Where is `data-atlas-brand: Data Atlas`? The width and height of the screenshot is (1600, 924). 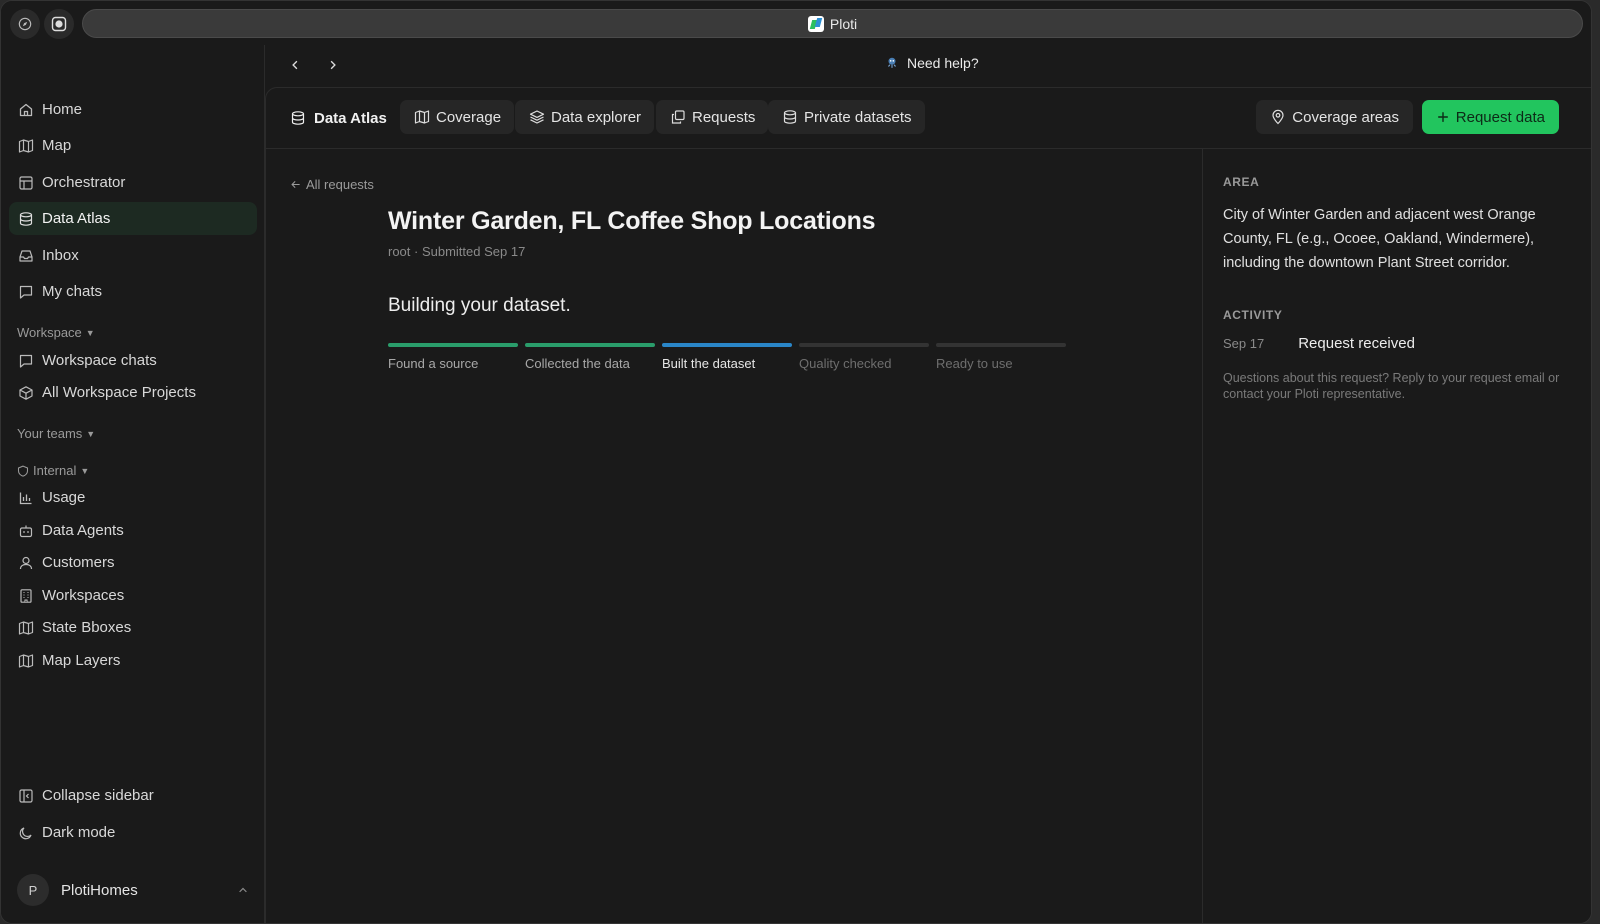
data-atlas-brand: Data Atlas is located at coordinates (338, 118).